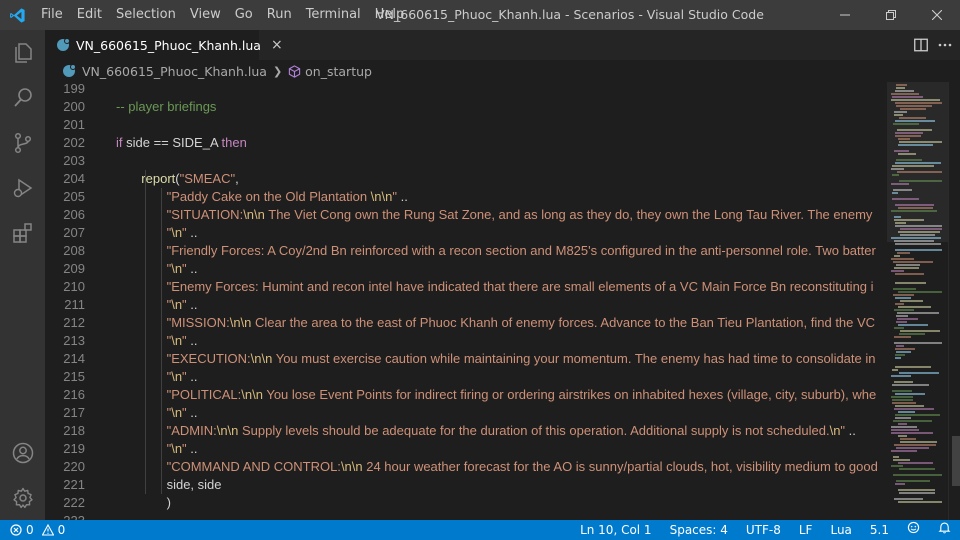 Image resolution: width=960 pixels, height=540 pixels. What do you see at coordinates (32, 530) in the screenshot?
I see `problems-indicator: 0 0` at bounding box center [32, 530].